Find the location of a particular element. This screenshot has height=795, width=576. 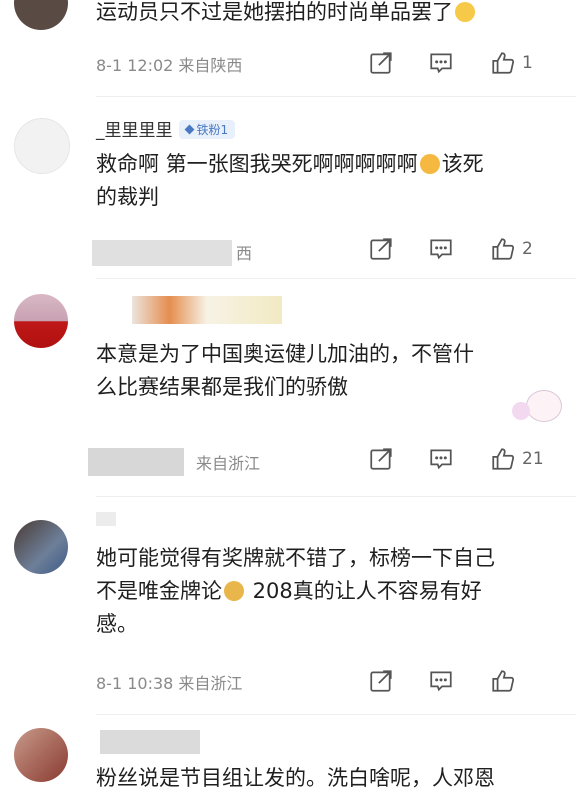

comment-text: 运动员只不过是她摆拍的时尚单品罢了 is located at coordinates (326, 14).